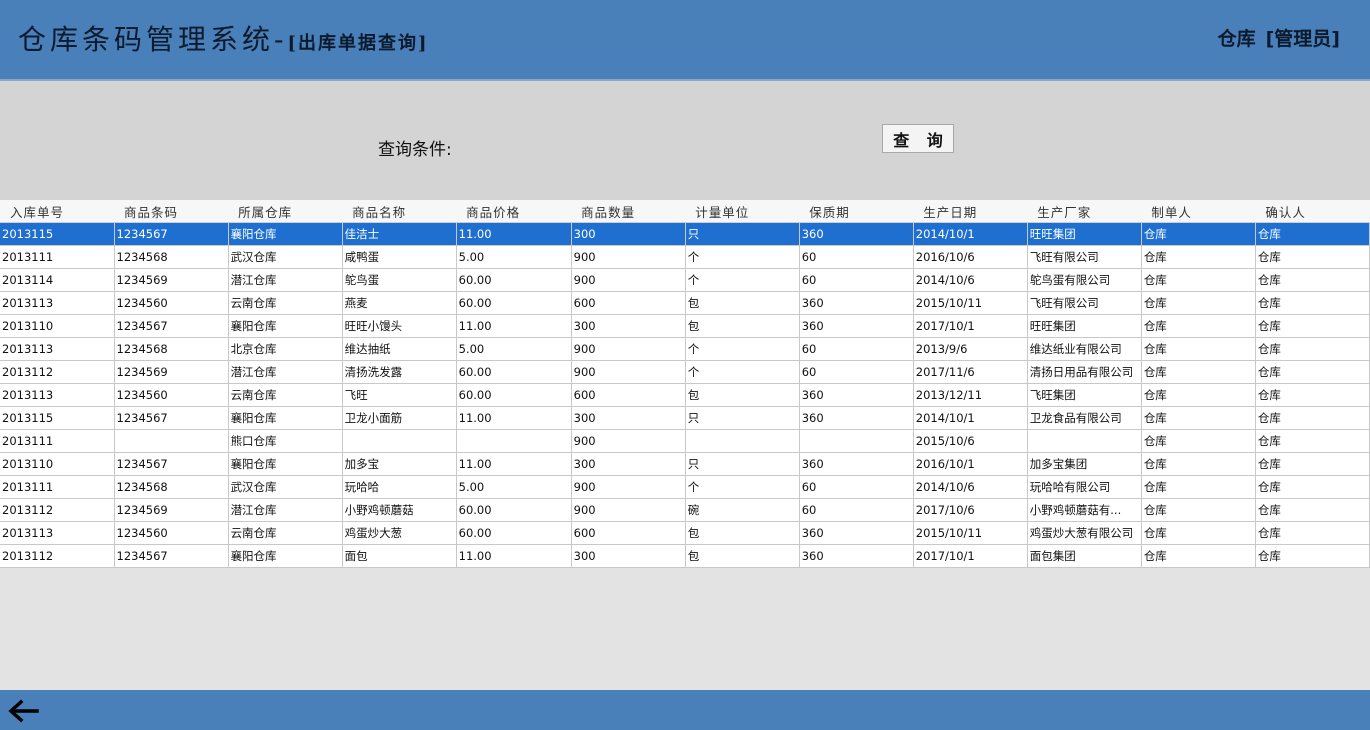  I want to click on table-cell: 鸡蛋炒大葱有限公司, so click(1084, 533).